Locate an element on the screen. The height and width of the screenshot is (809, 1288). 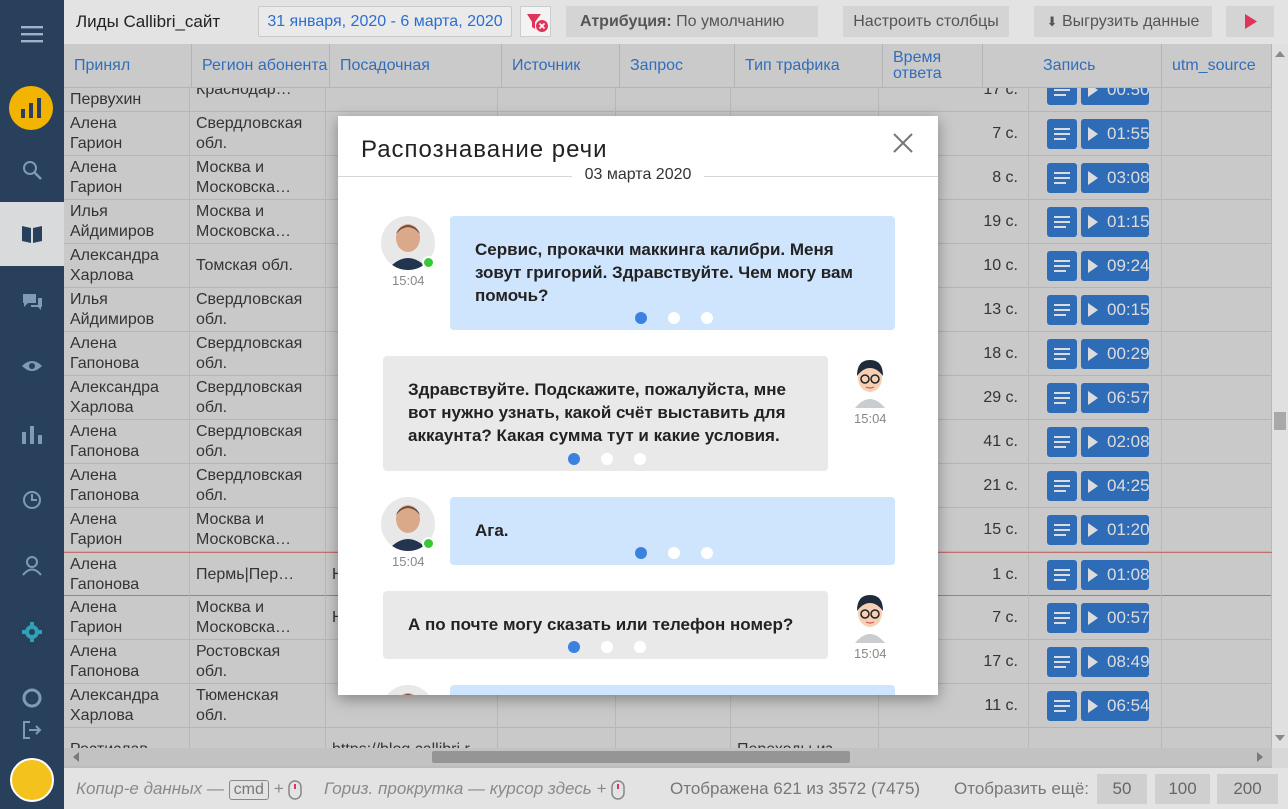
watch-button is located at coordinates (32, 366).